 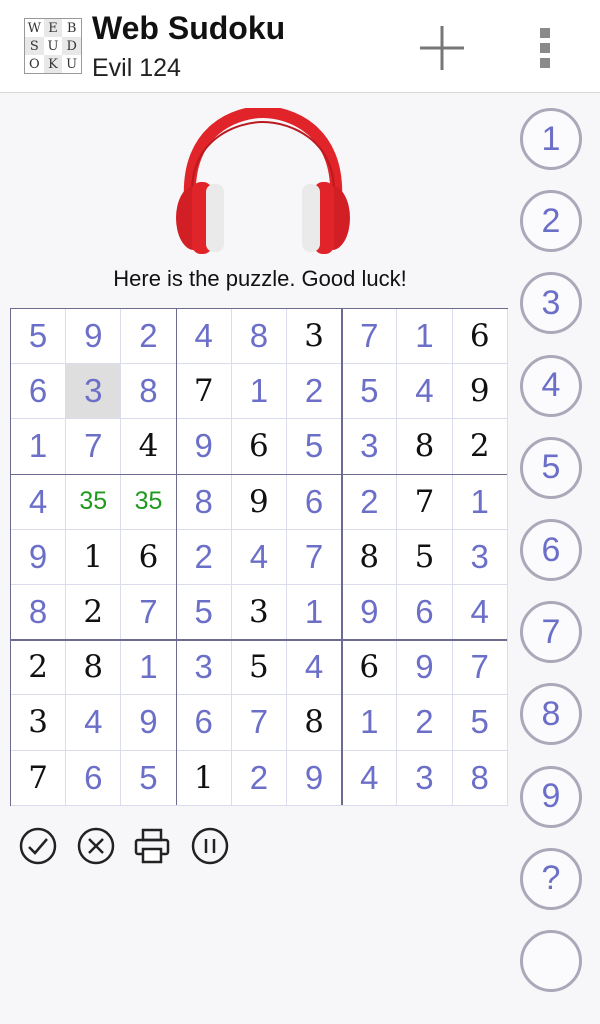 I want to click on numpad-hint-button: ?, so click(x=551, y=878).